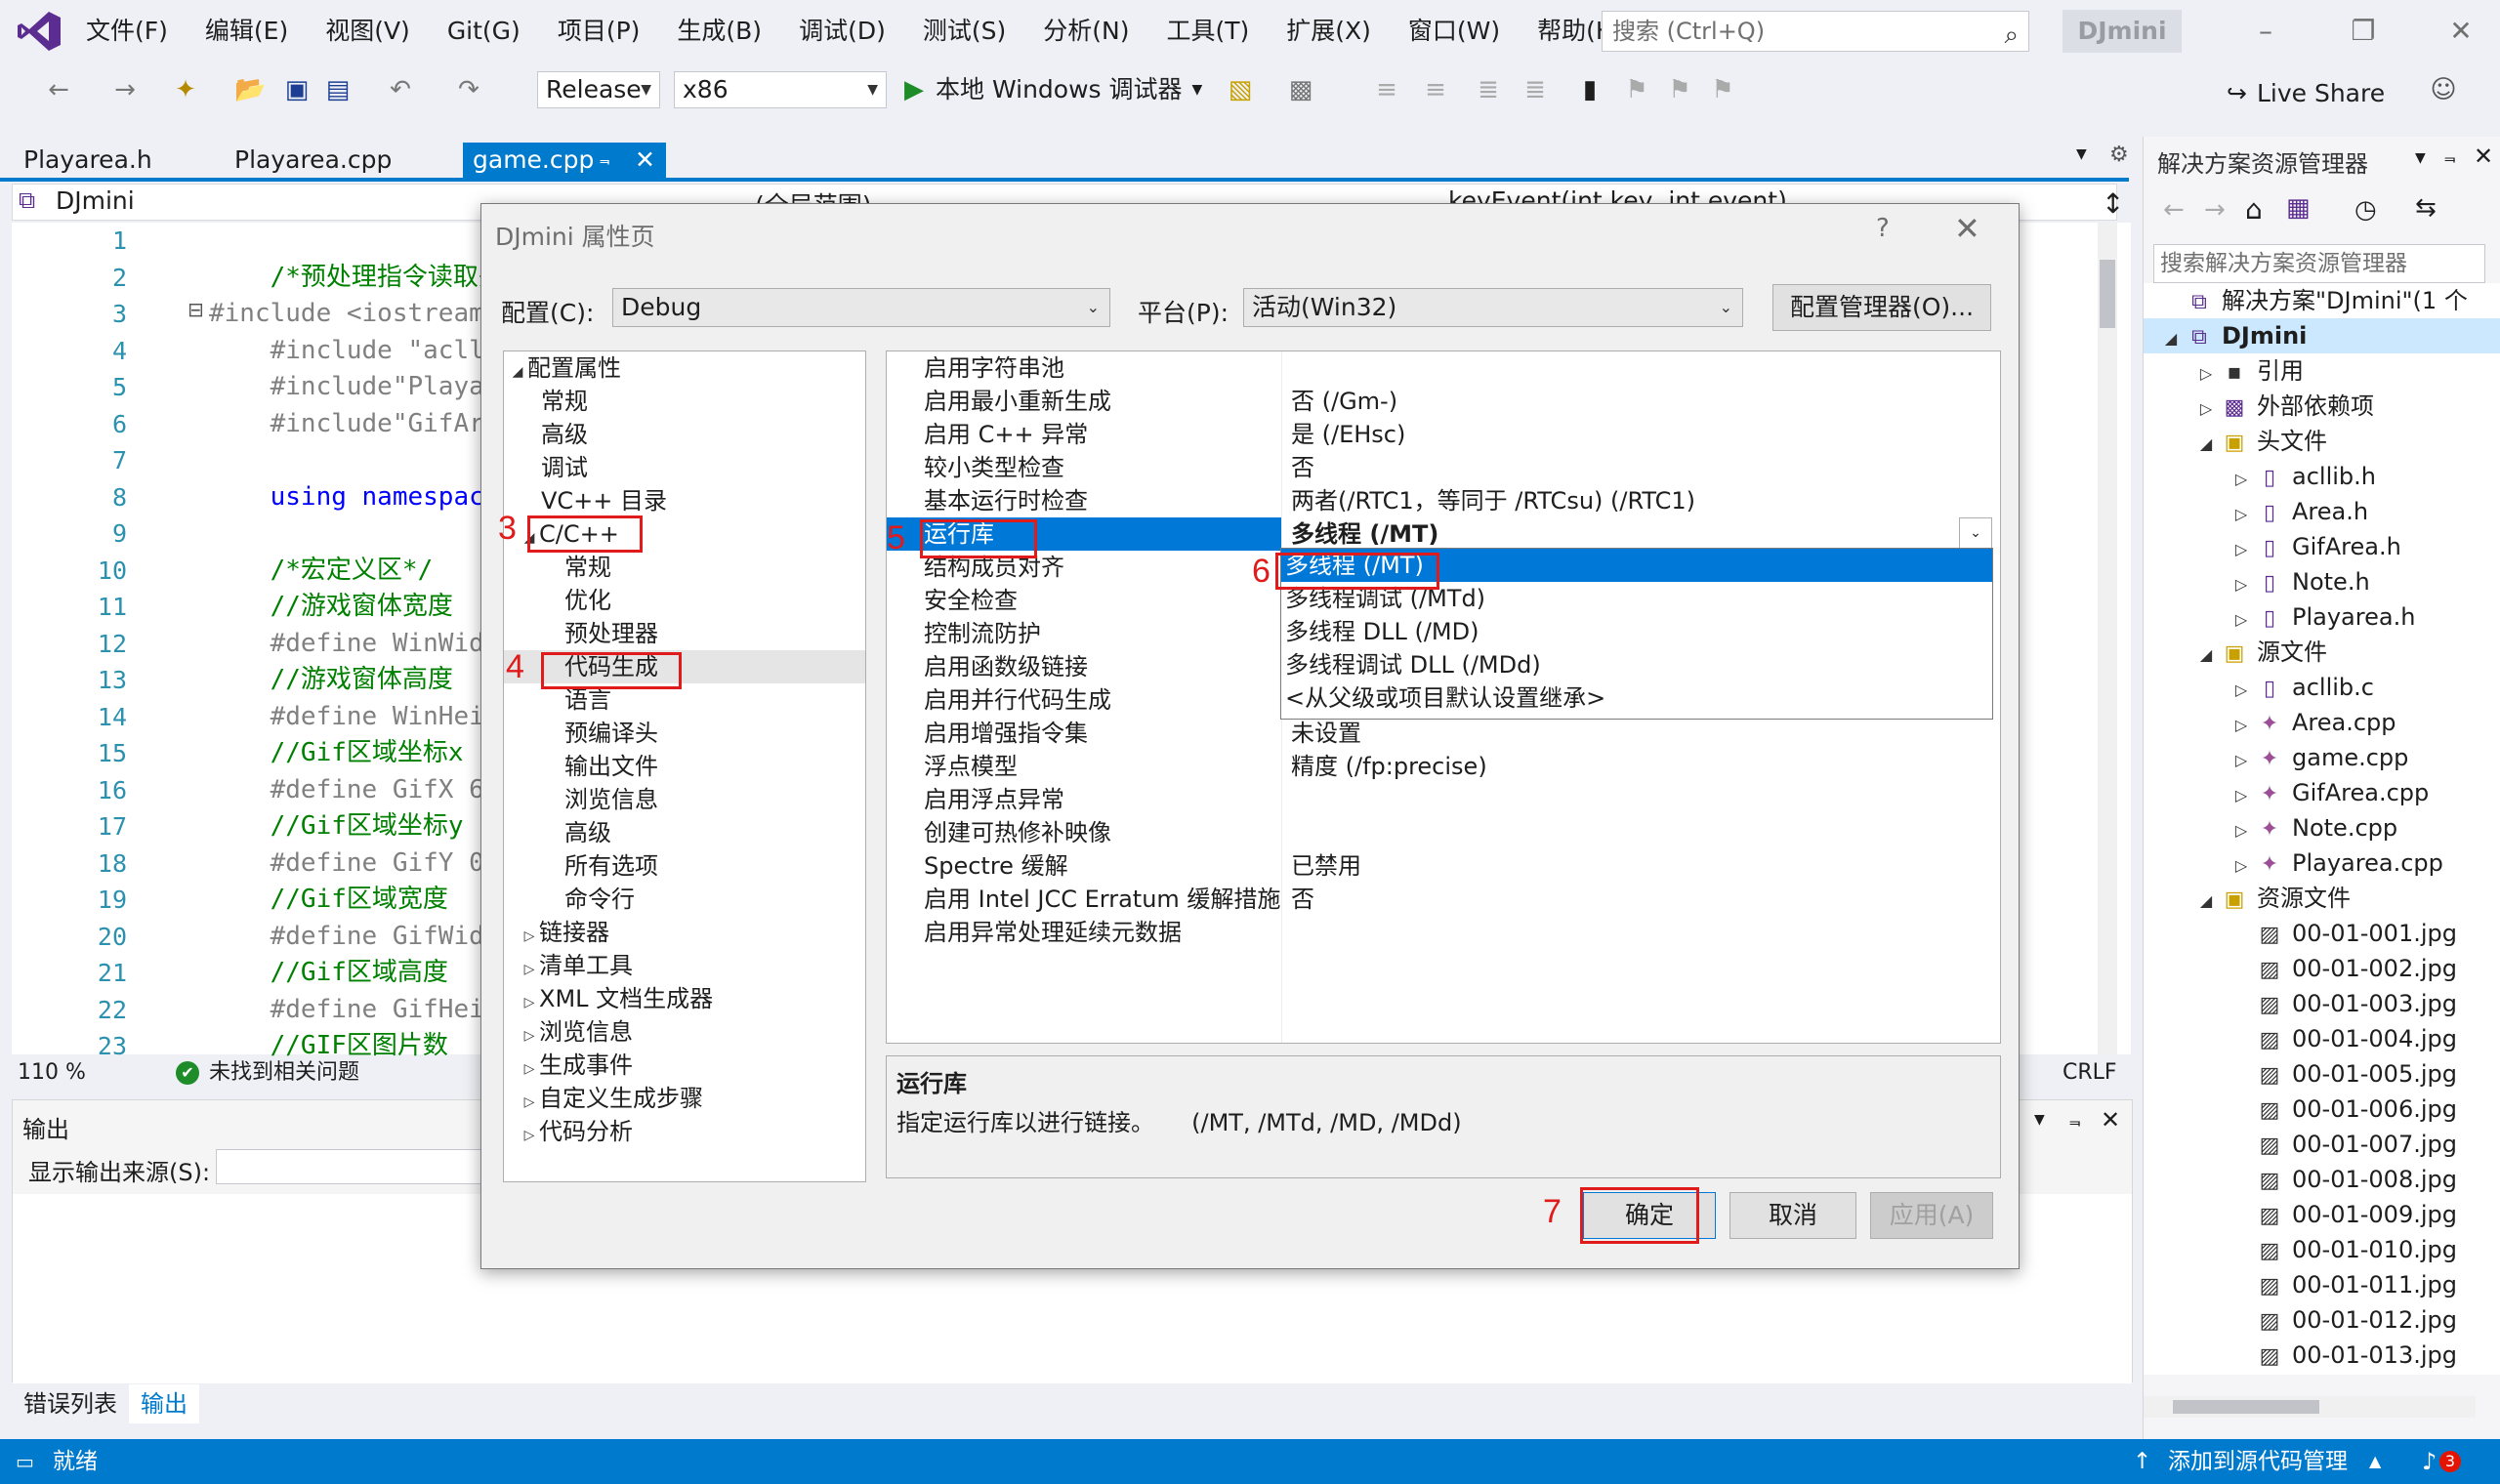  Describe the element at coordinates (468, 90) in the screenshot. I see `redo-icon: ↷` at that location.